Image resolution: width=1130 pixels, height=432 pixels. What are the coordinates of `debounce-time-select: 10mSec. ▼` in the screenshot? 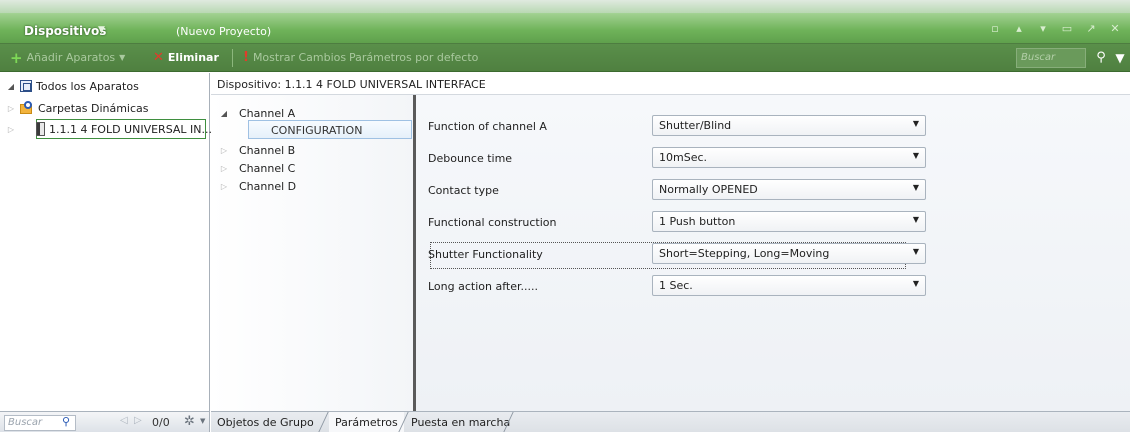 It's located at (789, 157).